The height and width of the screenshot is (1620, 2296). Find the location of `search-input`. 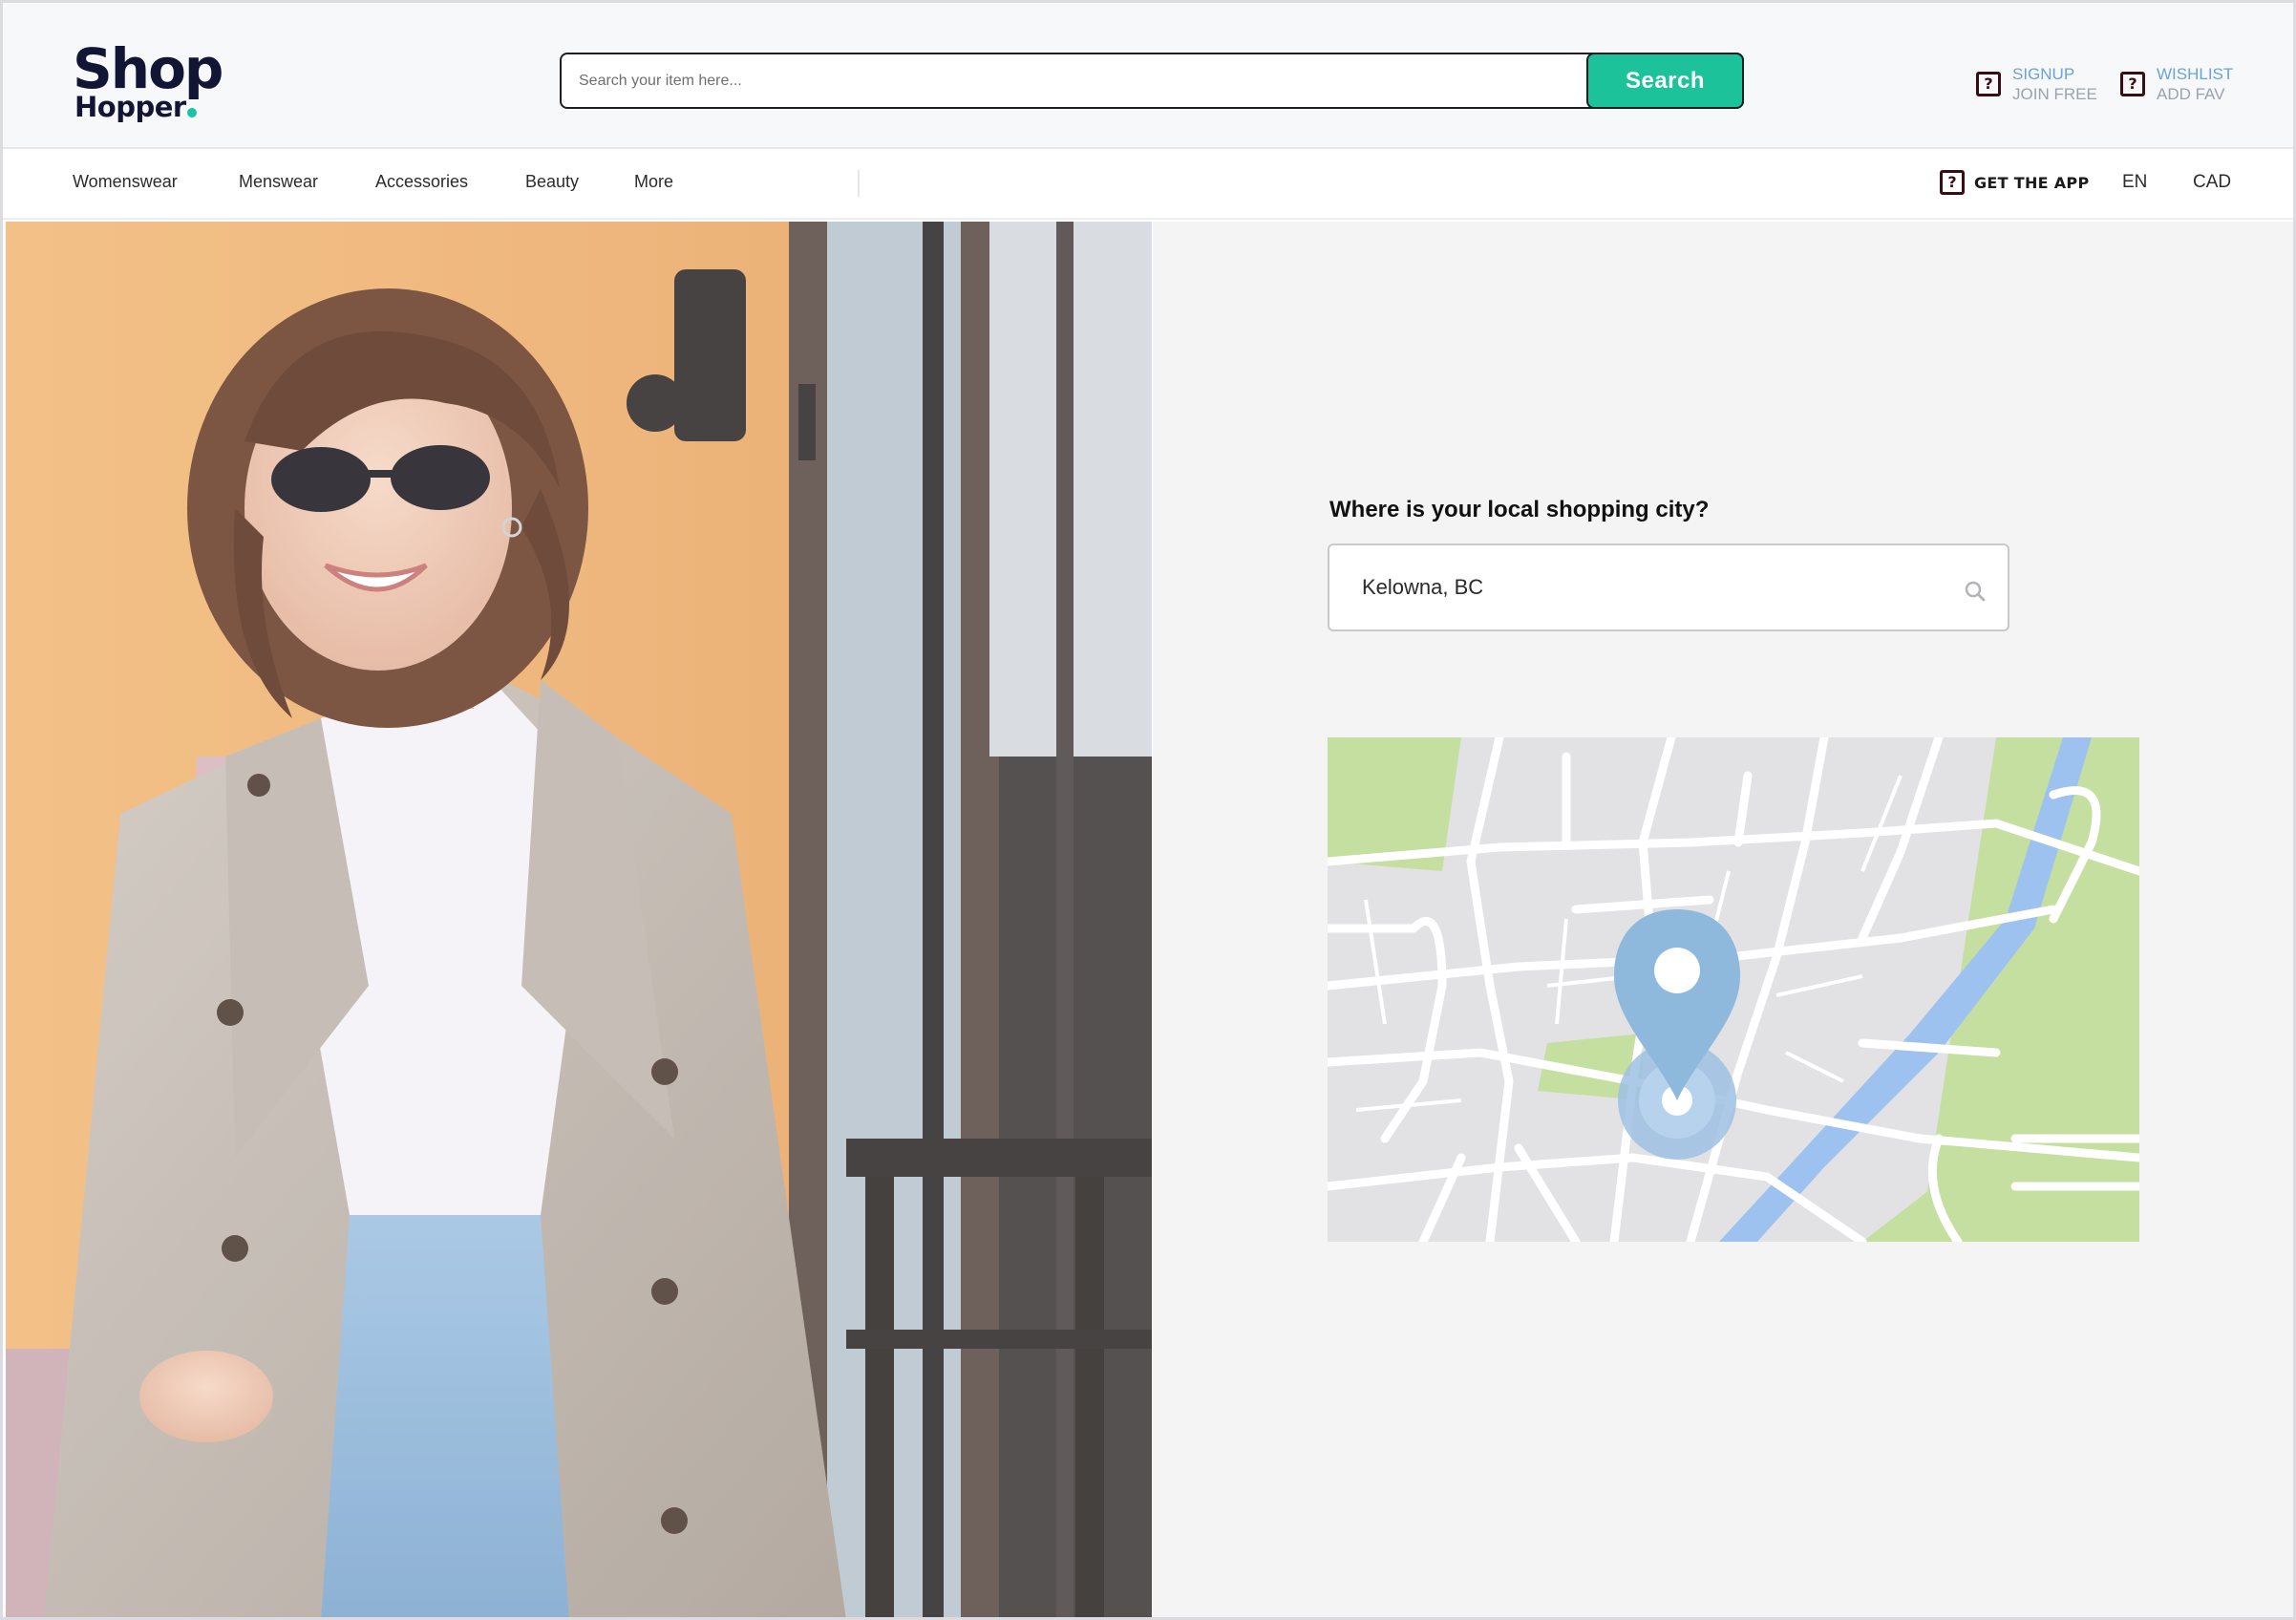

search-input is located at coordinates (1075, 81).